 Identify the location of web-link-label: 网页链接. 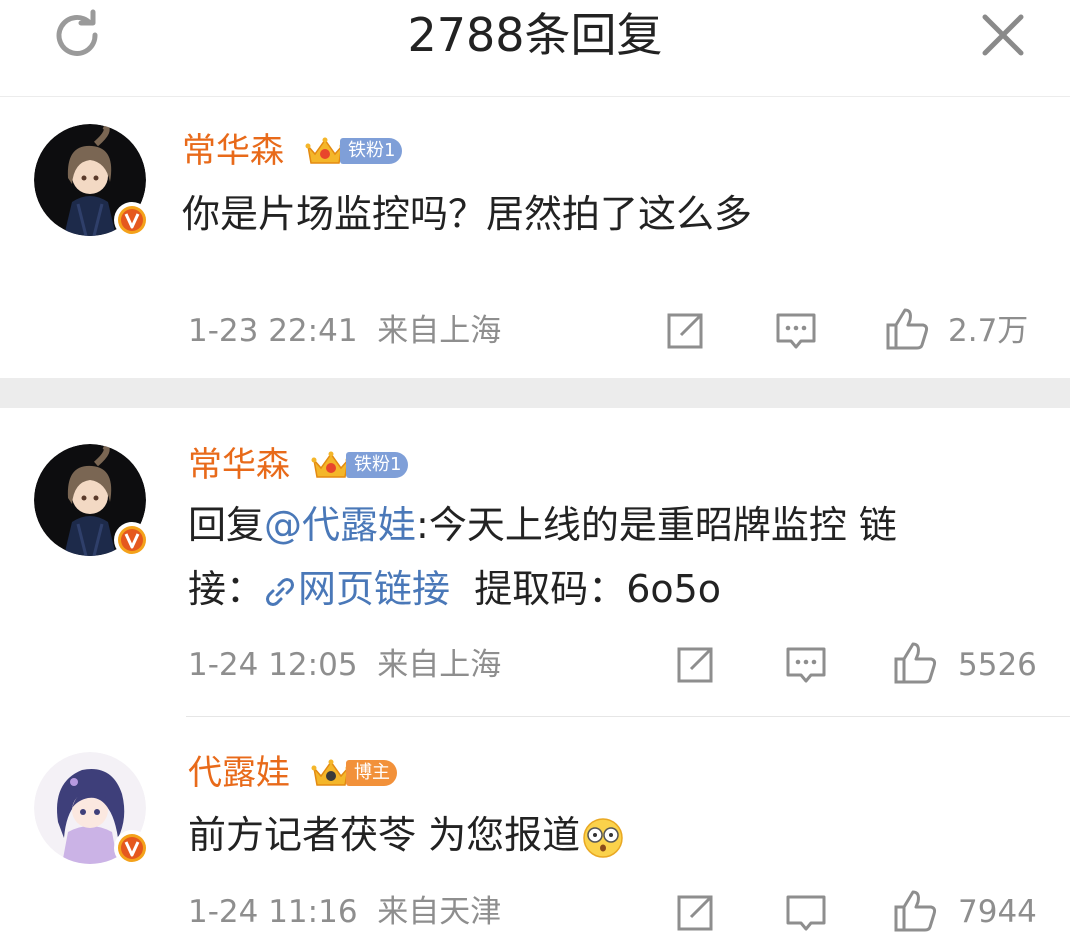
(374, 589).